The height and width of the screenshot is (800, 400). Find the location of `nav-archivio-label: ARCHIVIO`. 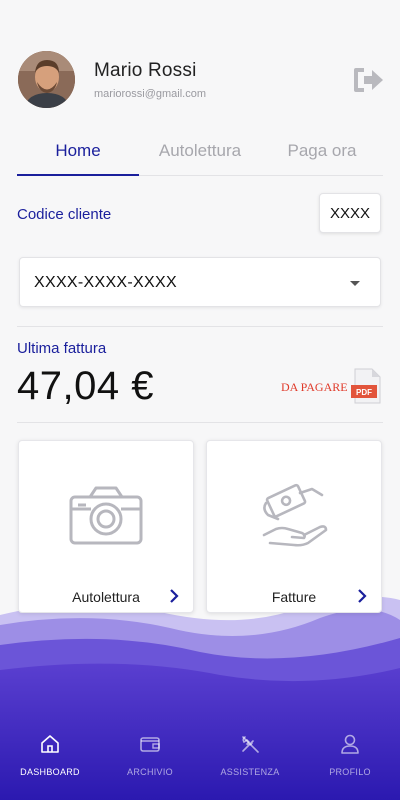

nav-archivio-label: ARCHIVIO is located at coordinates (150, 772).